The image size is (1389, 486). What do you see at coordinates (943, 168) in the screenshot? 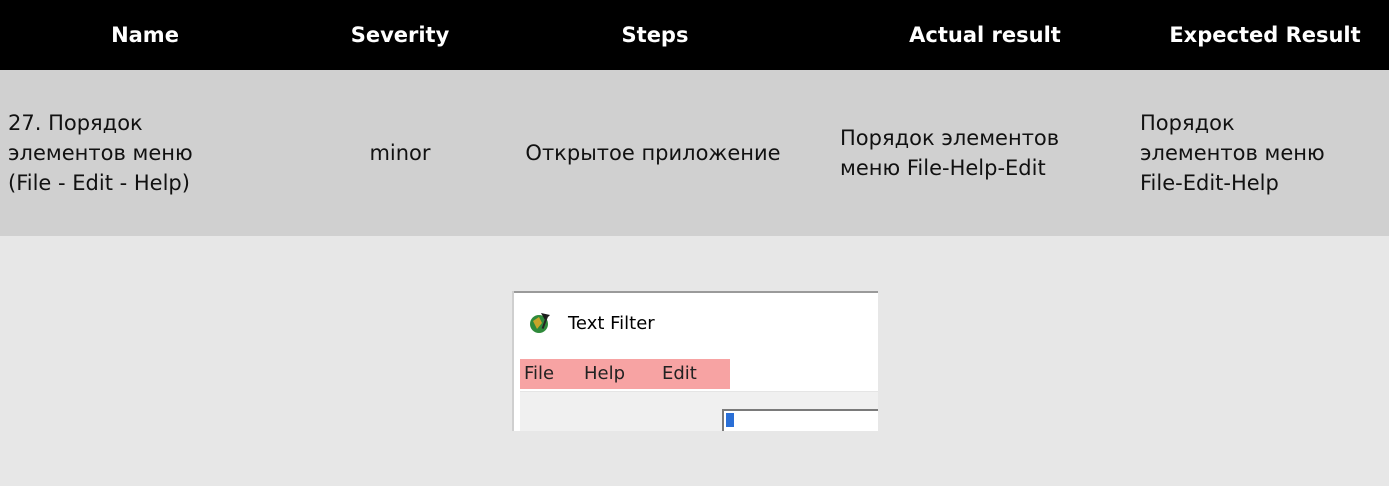
I see `actual-line: меню File-Help-Edit` at bounding box center [943, 168].